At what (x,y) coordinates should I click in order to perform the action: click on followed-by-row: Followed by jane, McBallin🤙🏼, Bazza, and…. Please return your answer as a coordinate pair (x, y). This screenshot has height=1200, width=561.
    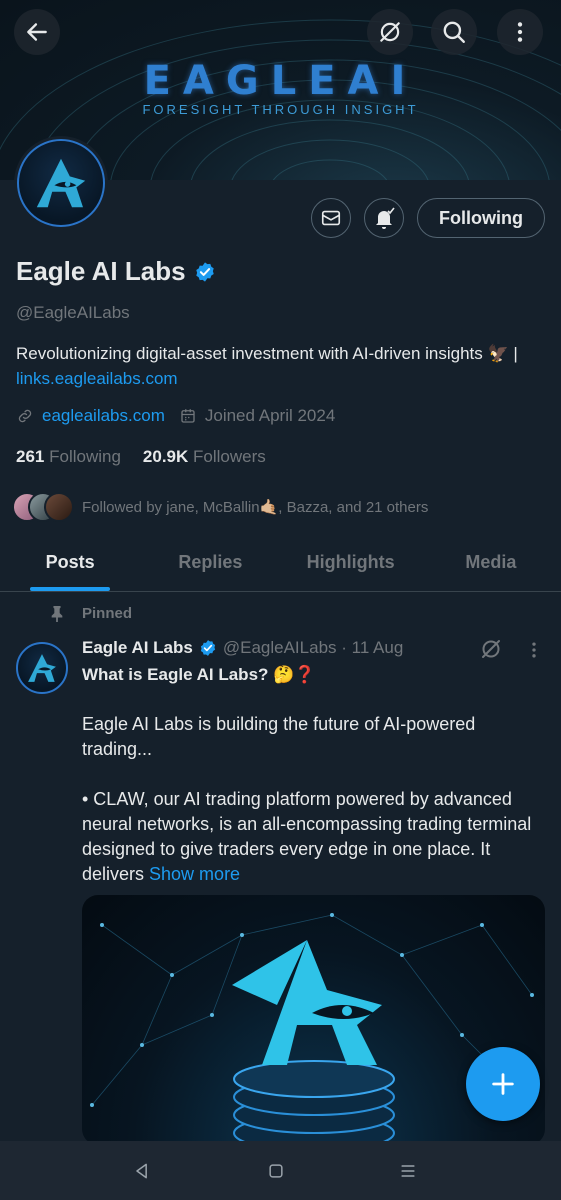
    Looking at the image, I should click on (220, 507).